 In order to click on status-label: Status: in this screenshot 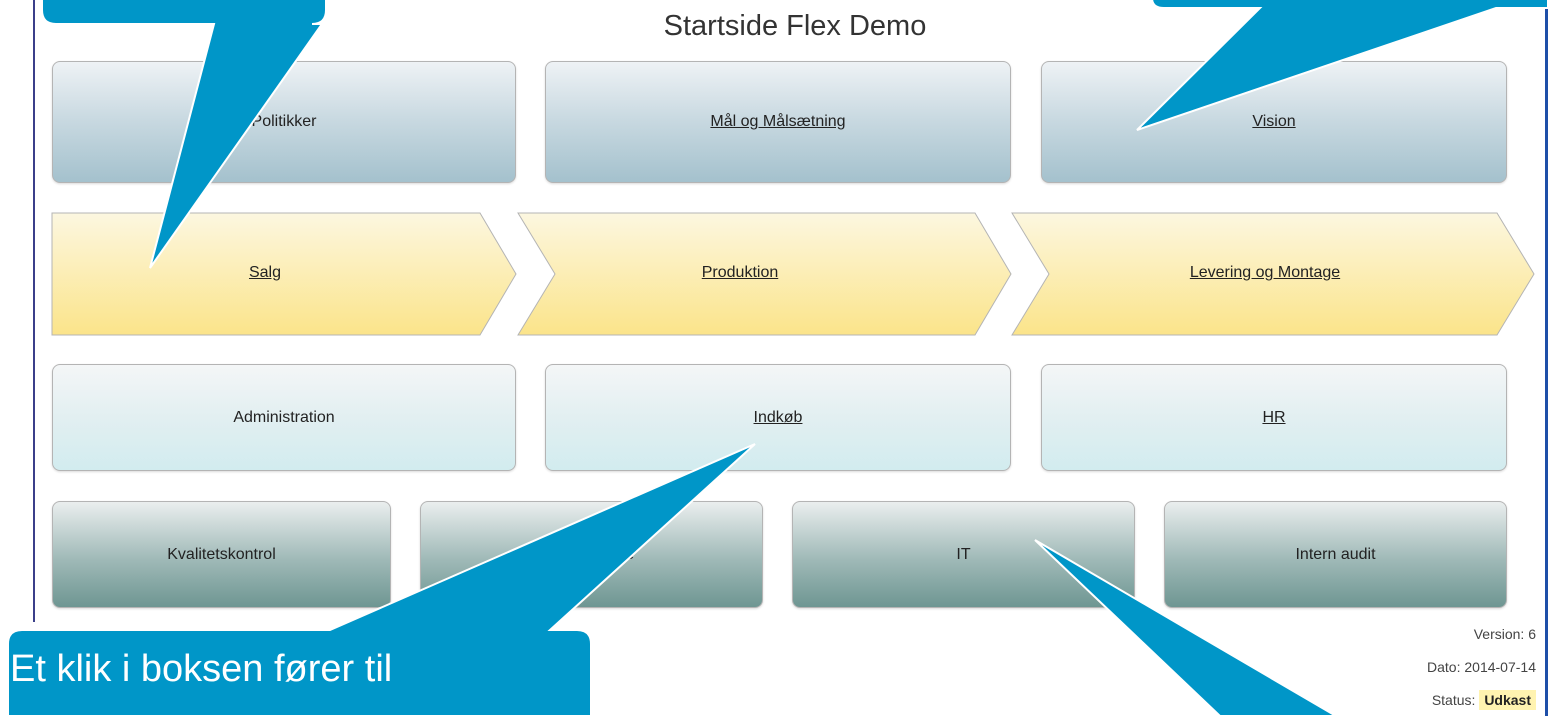, I will do `click(1453, 700)`.